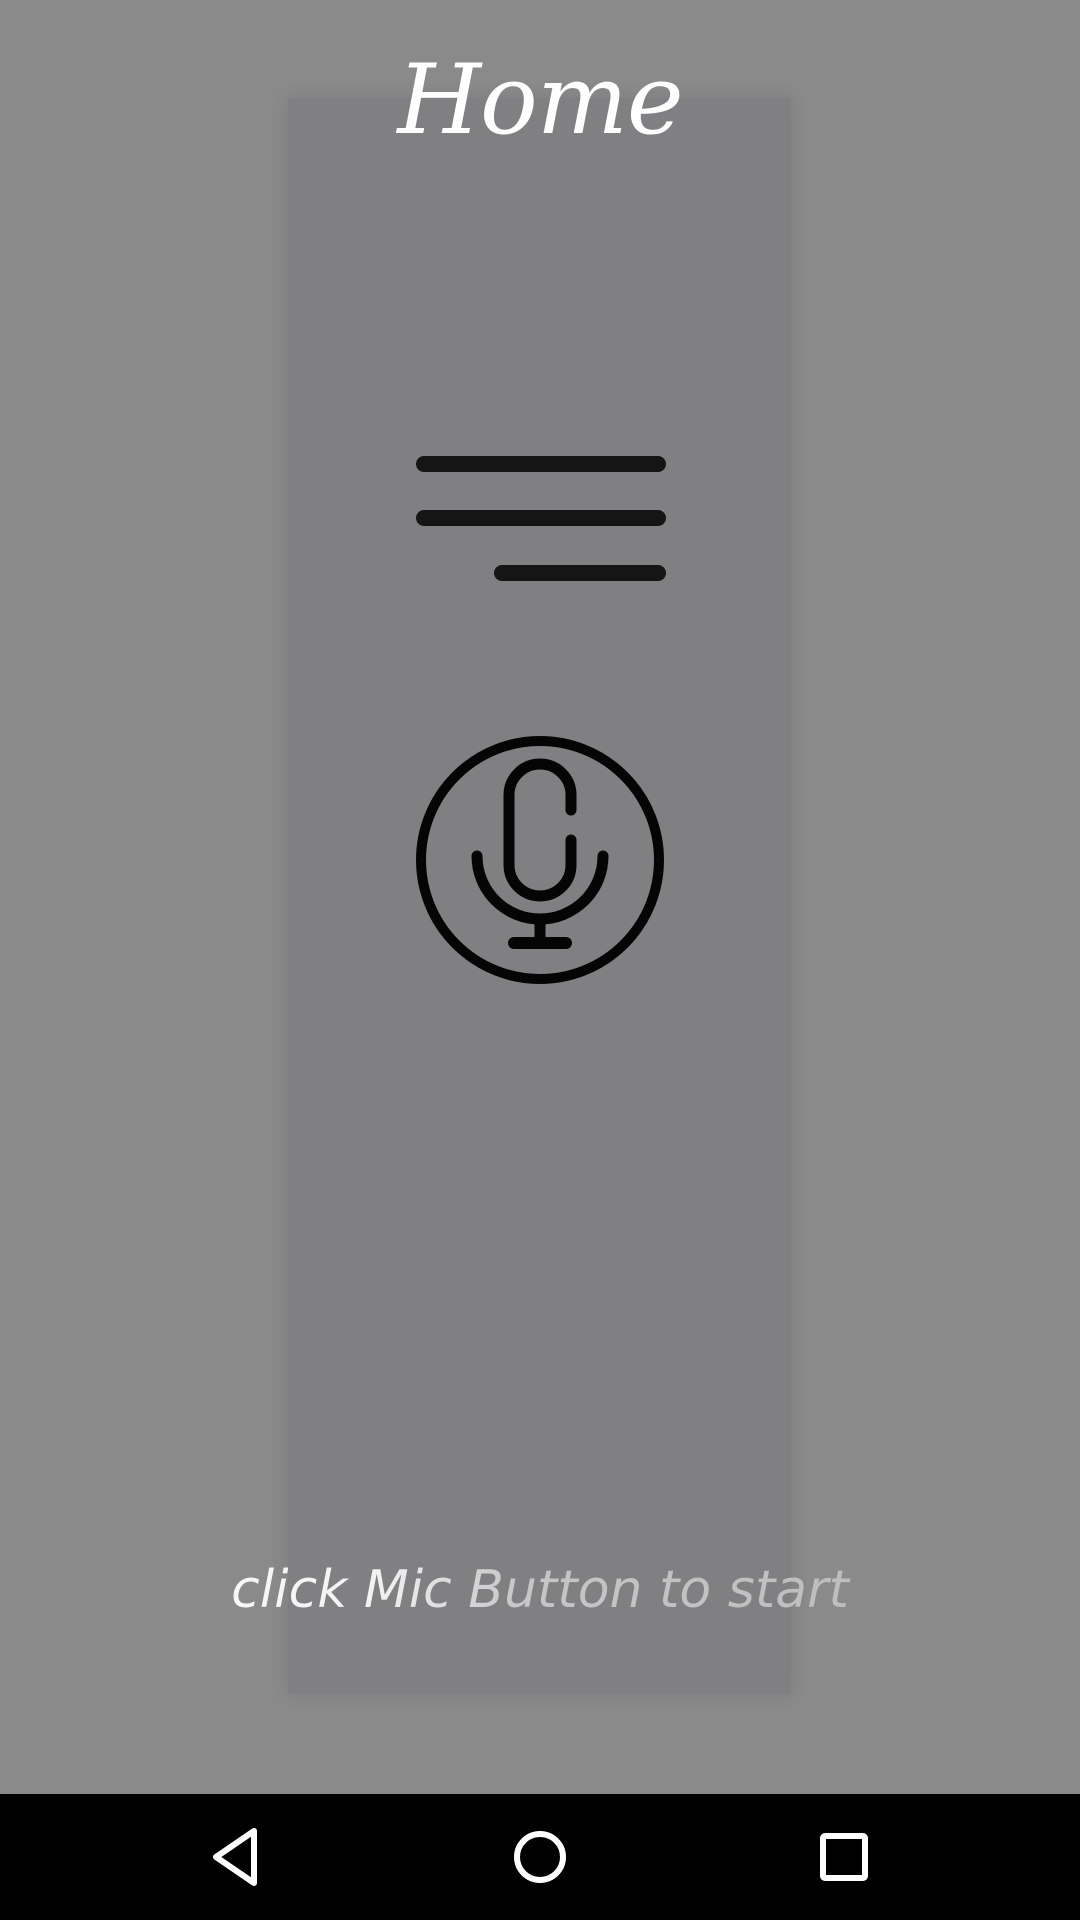  I want to click on back-triangle-icon, so click(235, 1857).